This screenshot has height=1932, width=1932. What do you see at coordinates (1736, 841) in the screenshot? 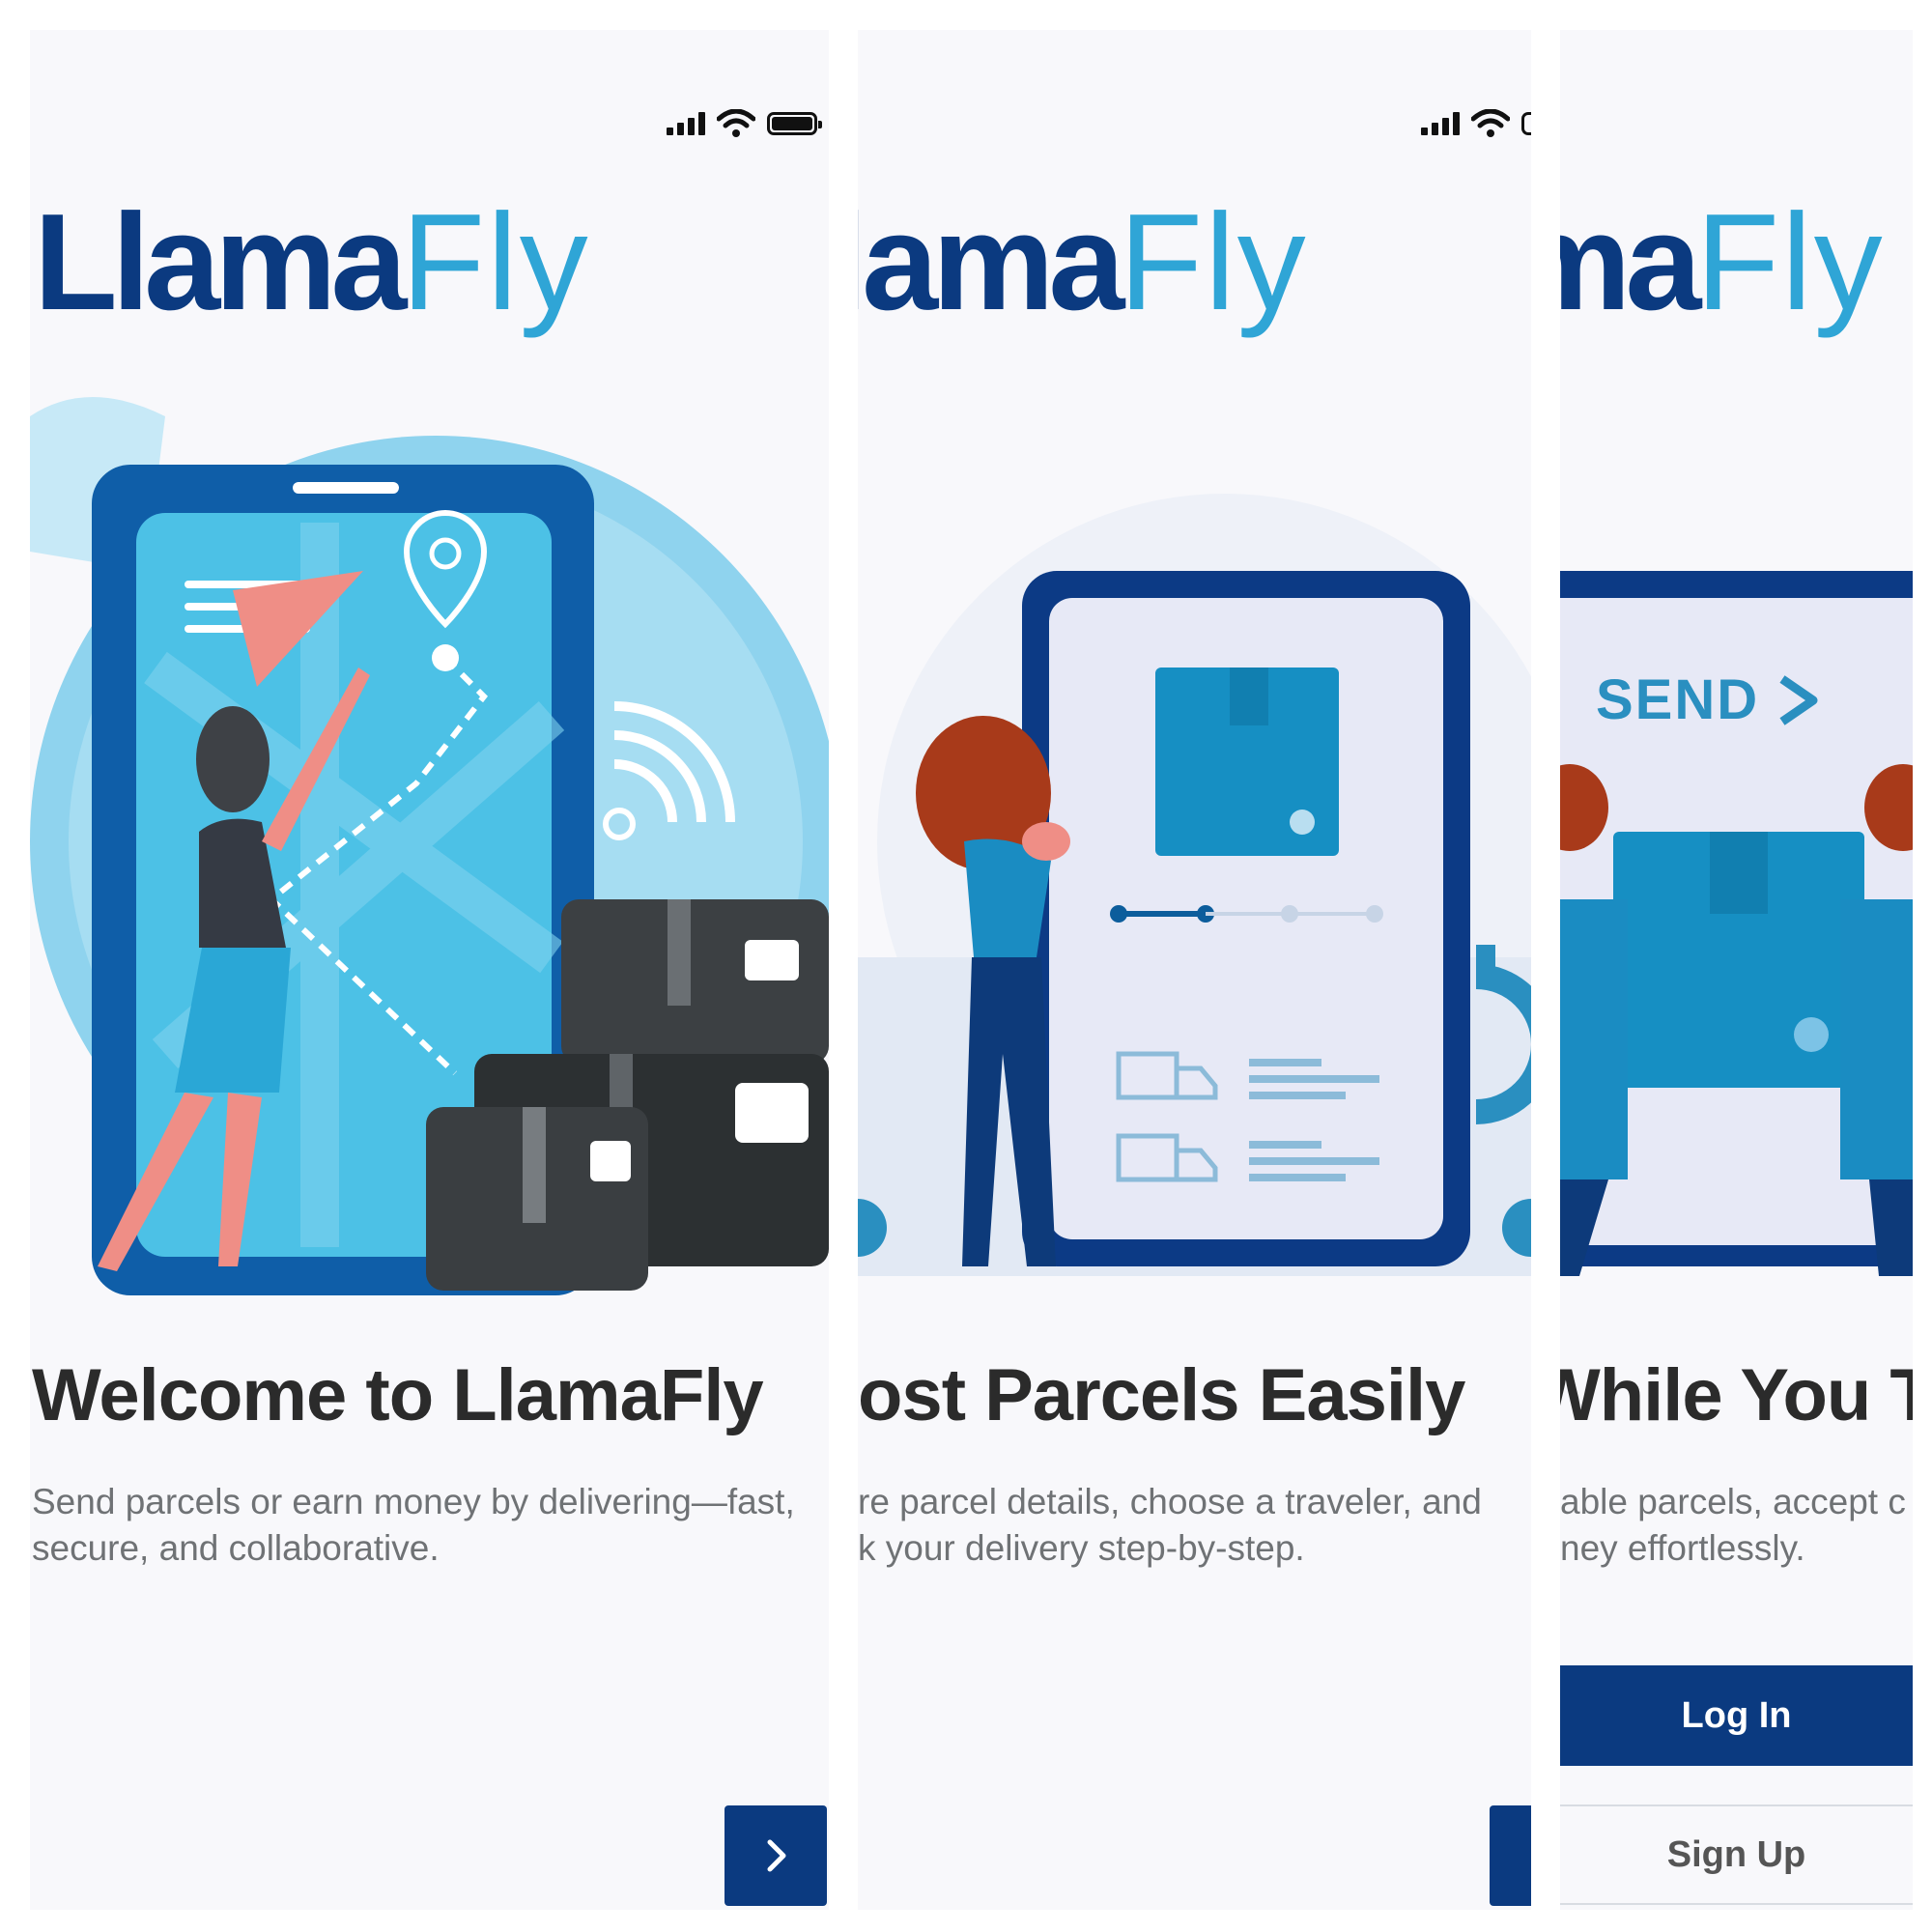
I see `illustration-parcel-exchange` at bounding box center [1736, 841].